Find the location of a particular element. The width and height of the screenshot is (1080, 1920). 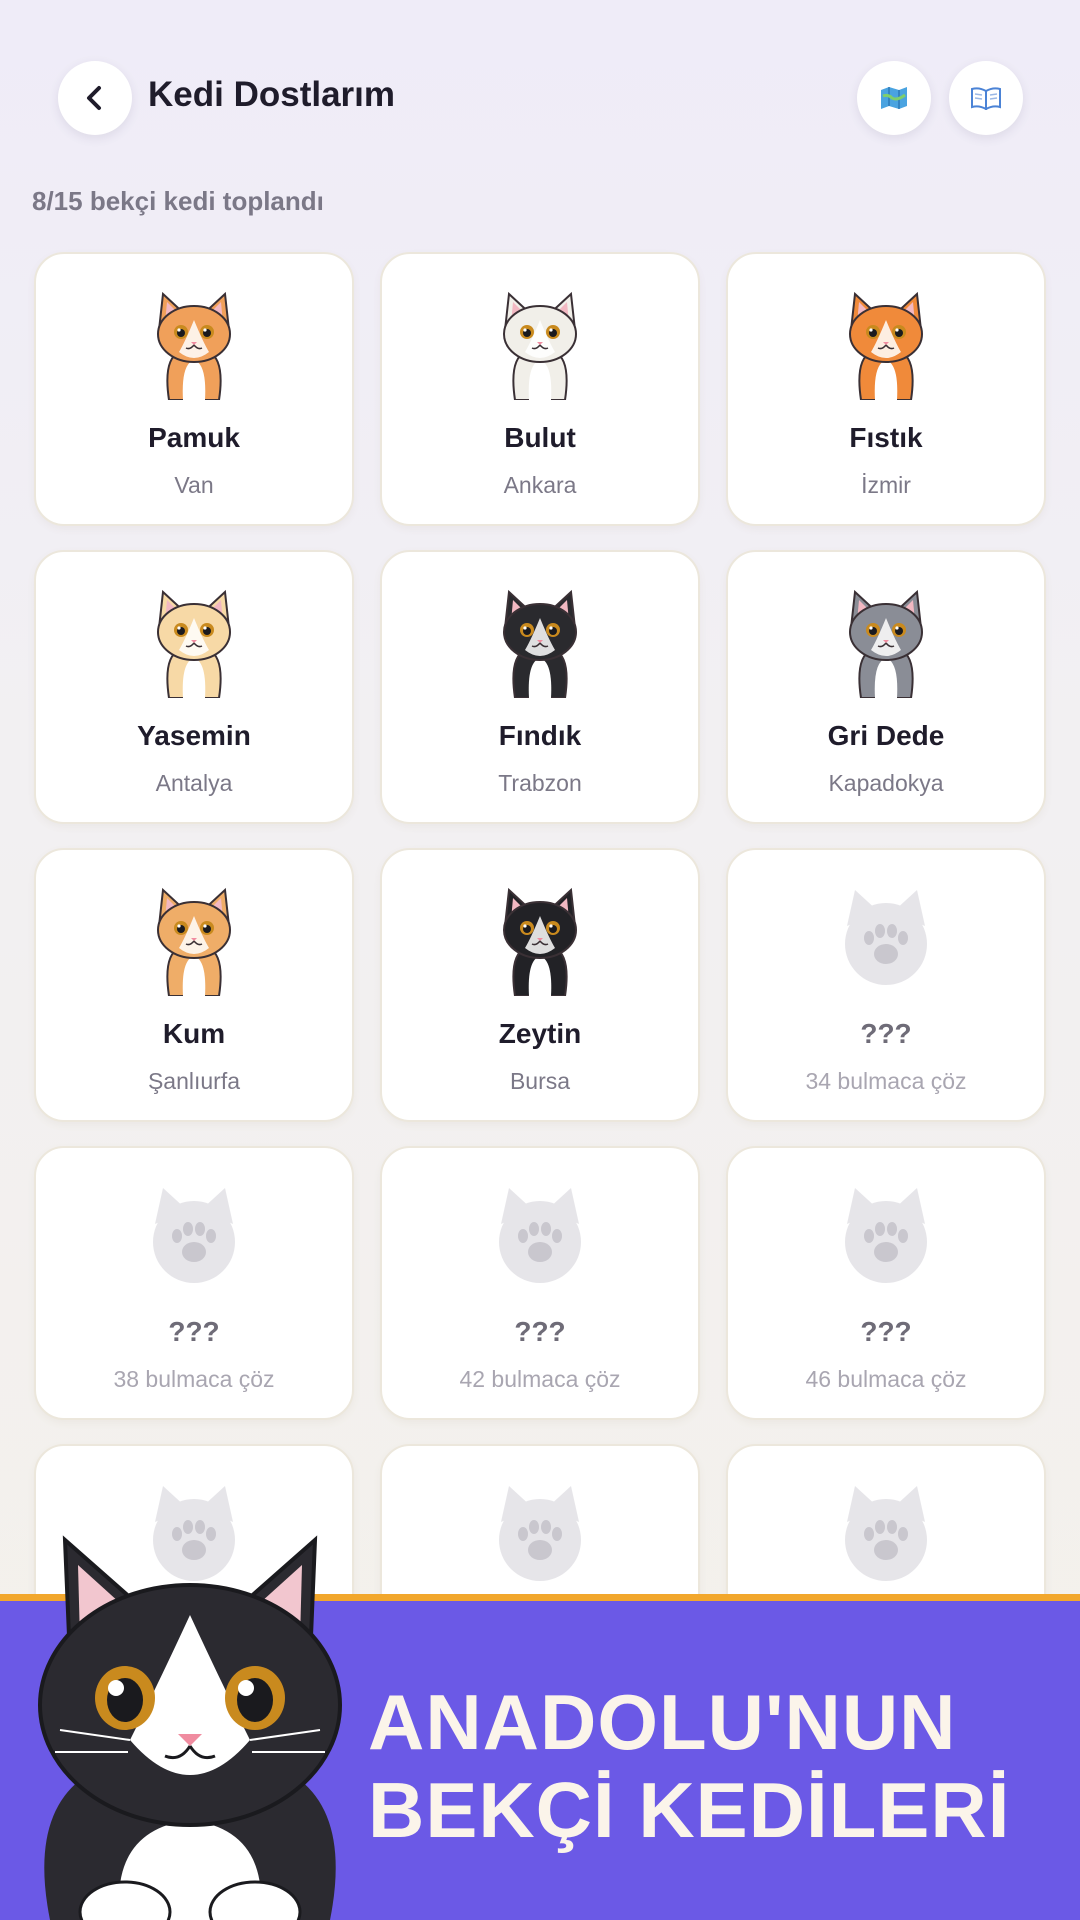

cat-name: Bulut is located at coordinates (540, 437).